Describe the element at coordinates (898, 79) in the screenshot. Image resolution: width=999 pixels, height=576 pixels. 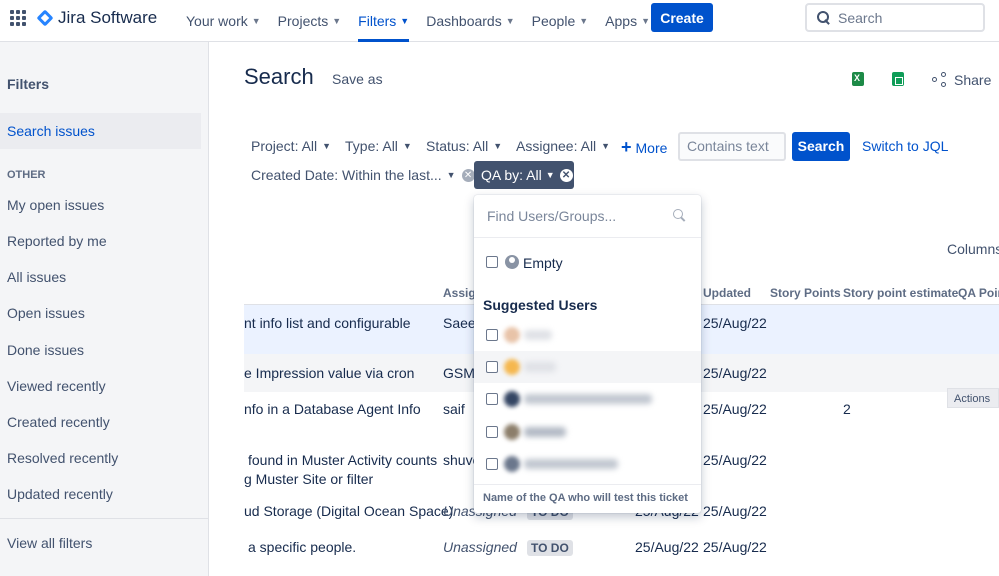
I see `export-google-sheets-icon` at that location.